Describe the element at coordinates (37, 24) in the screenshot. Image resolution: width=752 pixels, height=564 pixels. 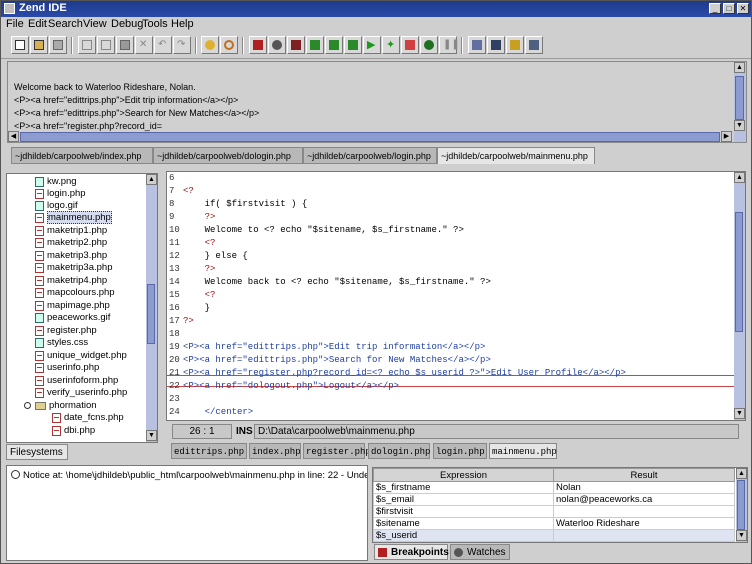
I see `menu-edit: Edit` at that location.